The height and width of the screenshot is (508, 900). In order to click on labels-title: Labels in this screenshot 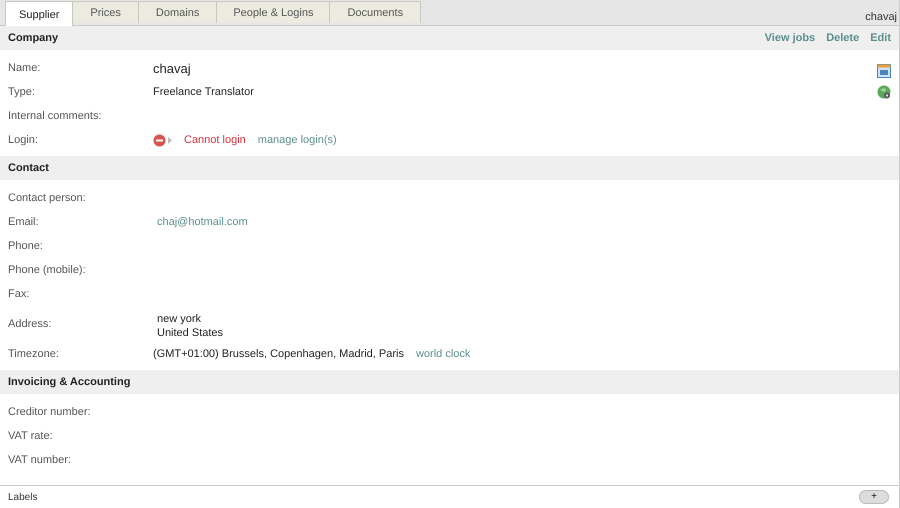, I will do `click(23, 497)`.